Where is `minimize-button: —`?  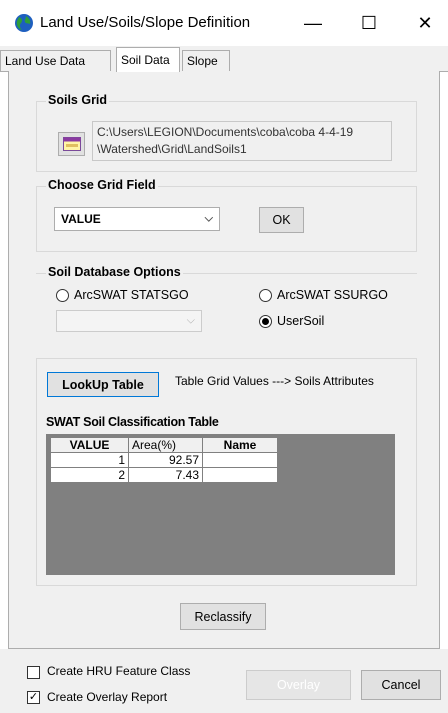 minimize-button: — is located at coordinates (313, 23).